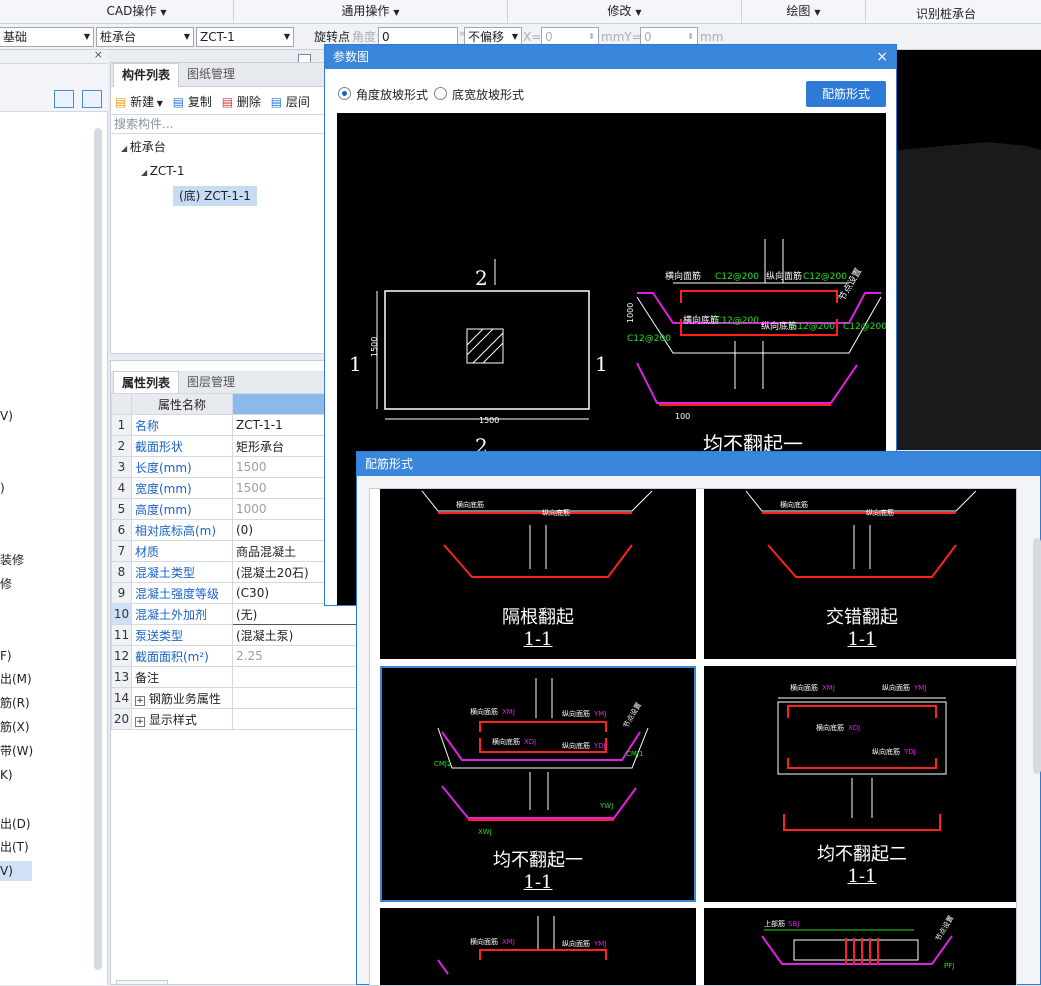 This screenshot has width=1041, height=986. I want to click on sidebar-item: 筋(R), so click(15, 703).